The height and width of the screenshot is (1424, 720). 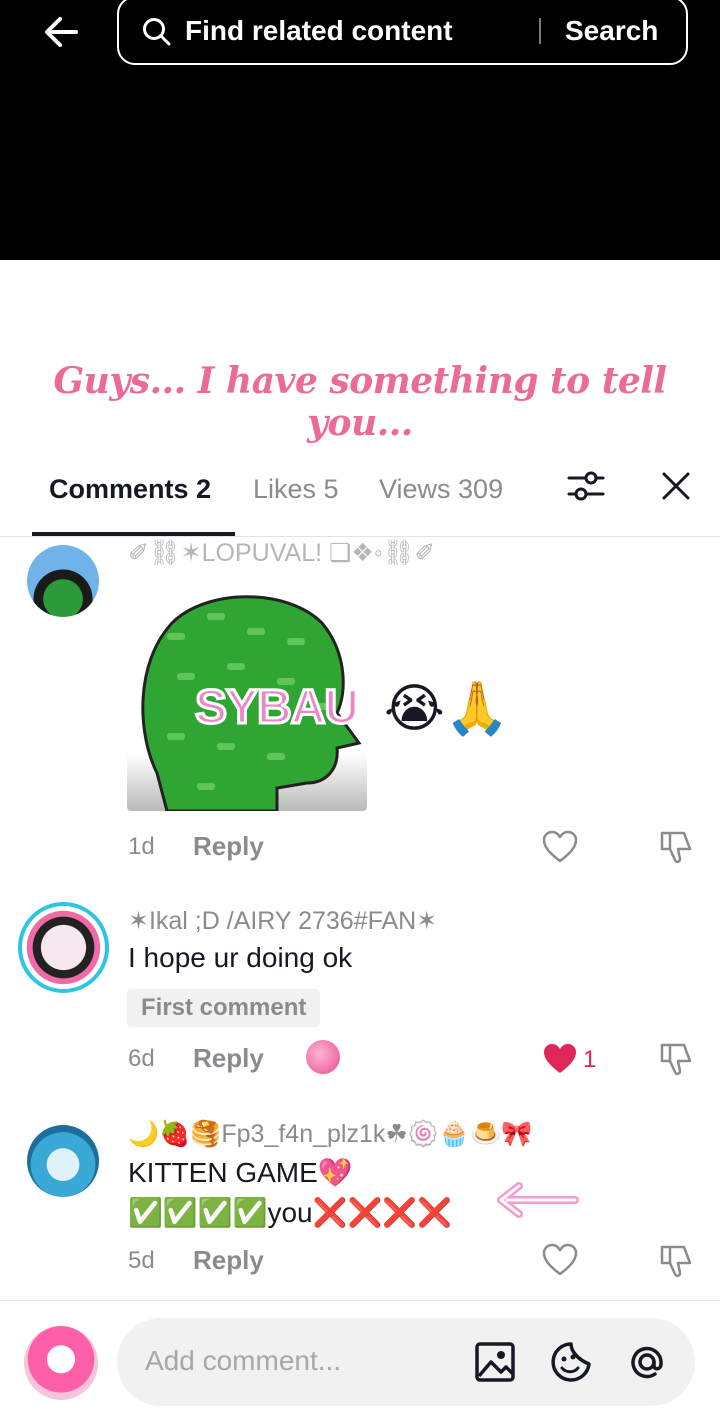 What do you see at coordinates (586, 486) in the screenshot?
I see `filter-sliders-icon` at bounding box center [586, 486].